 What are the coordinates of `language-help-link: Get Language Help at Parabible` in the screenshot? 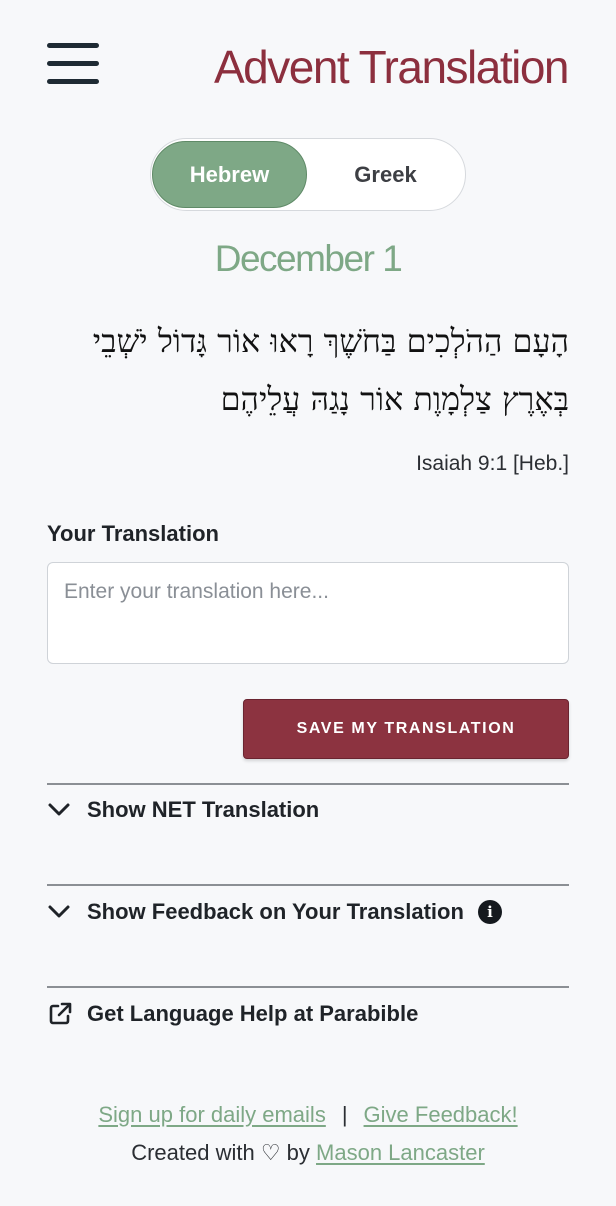 It's located at (308, 1014).